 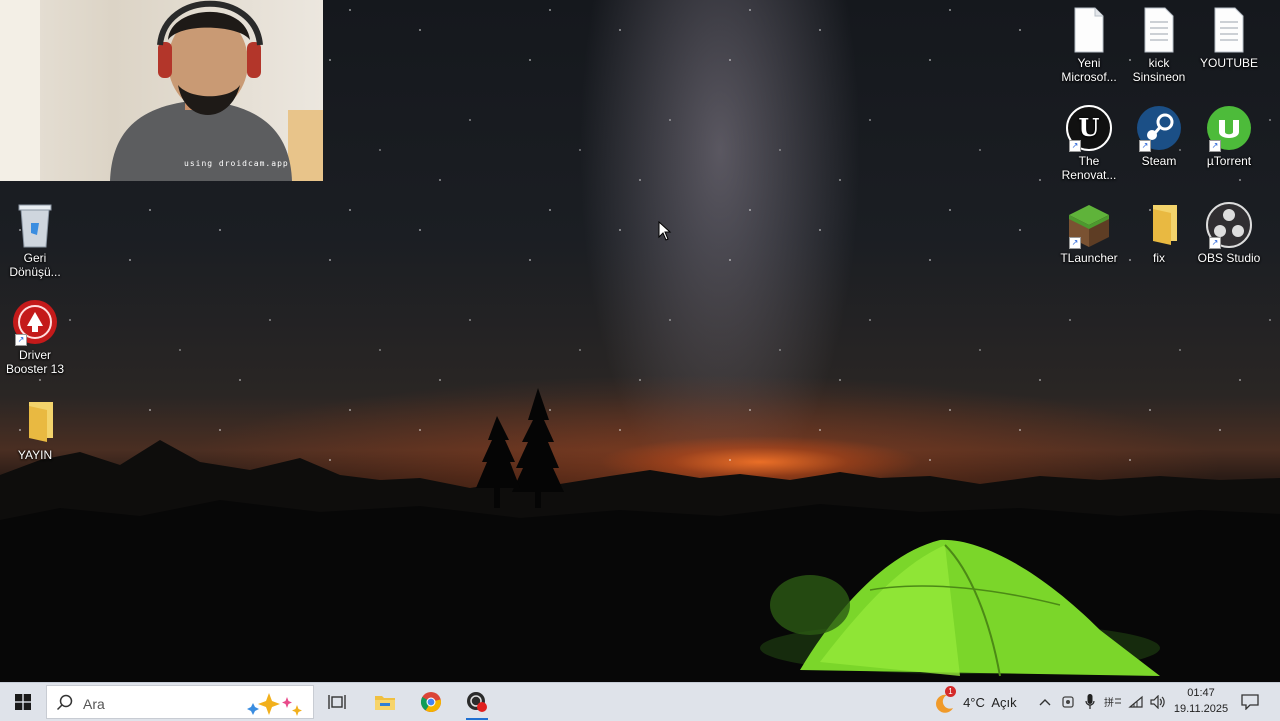 What do you see at coordinates (1159, 128) in the screenshot?
I see `steam-icon: ↗` at bounding box center [1159, 128].